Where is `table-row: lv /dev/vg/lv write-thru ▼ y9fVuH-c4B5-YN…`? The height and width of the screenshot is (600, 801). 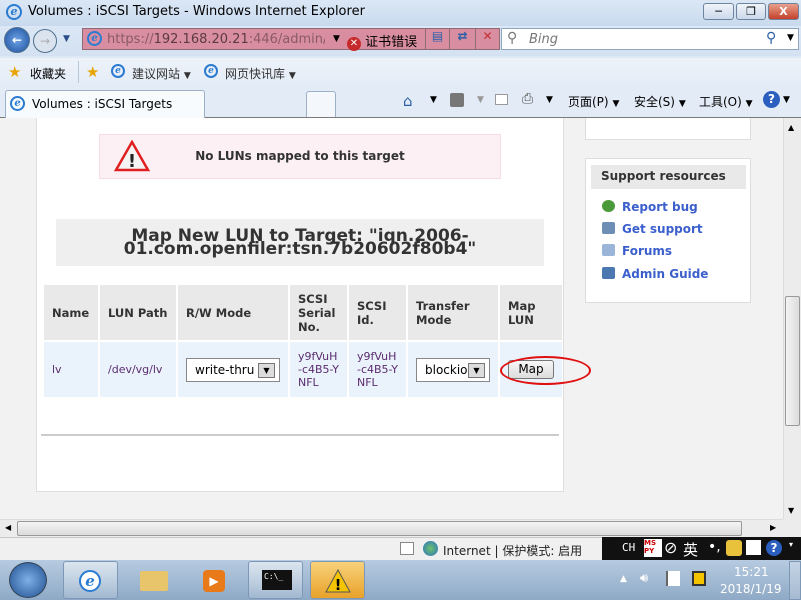
table-row: lv /dev/vg/lv write-thru ▼ y9fVuH-c4B5-YN… is located at coordinates (303, 369).